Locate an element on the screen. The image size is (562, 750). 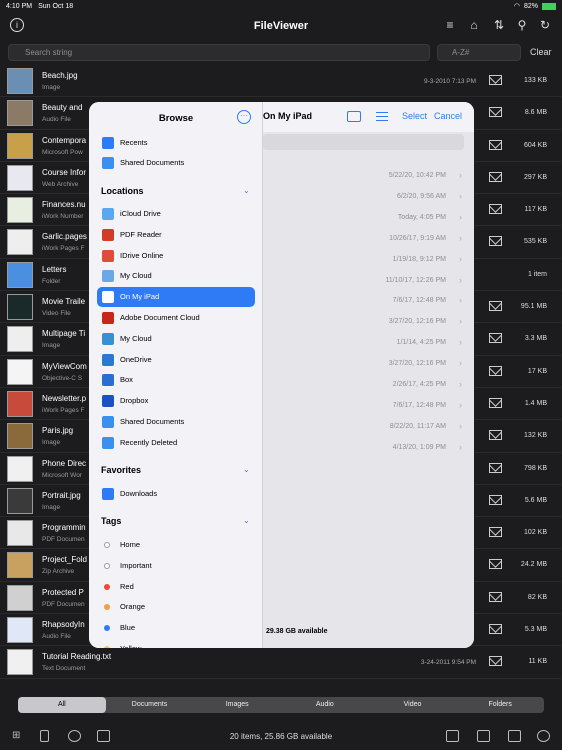
folder-icon is located at coordinates (514, 736).